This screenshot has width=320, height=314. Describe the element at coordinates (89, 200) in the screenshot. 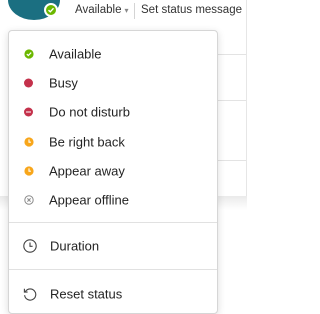

I see `menu-item-label: Appear offline` at that location.